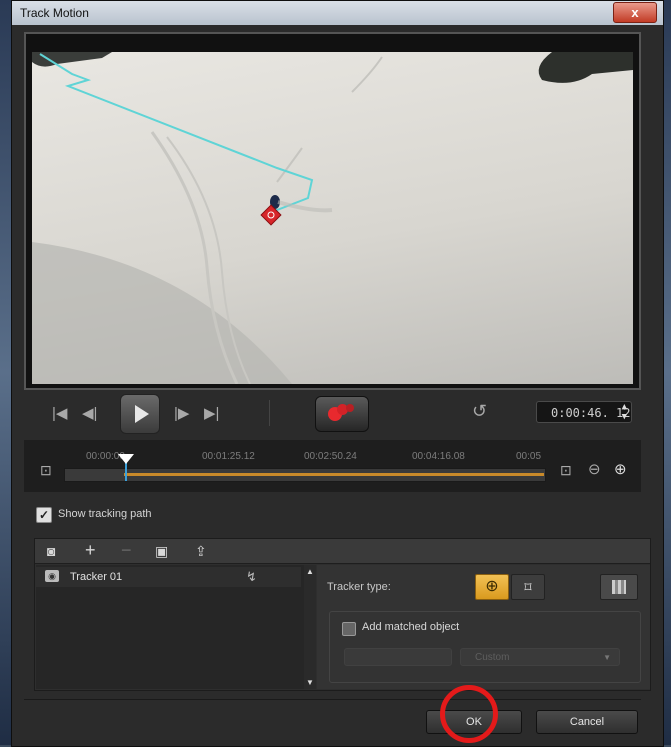 Image resolution: width=671 pixels, height=747 pixels. What do you see at coordinates (587, 722) in the screenshot?
I see `cancel-button: Cancel` at bounding box center [587, 722].